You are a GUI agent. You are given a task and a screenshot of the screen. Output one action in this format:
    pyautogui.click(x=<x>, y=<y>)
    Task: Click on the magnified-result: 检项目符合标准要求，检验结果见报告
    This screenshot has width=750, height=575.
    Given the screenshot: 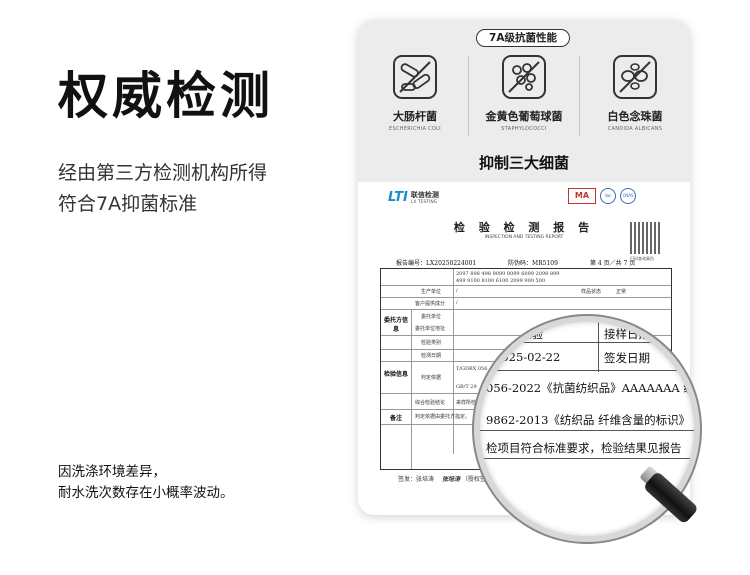 What is the action you would take?
    pyautogui.click(x=584, y=448)
    